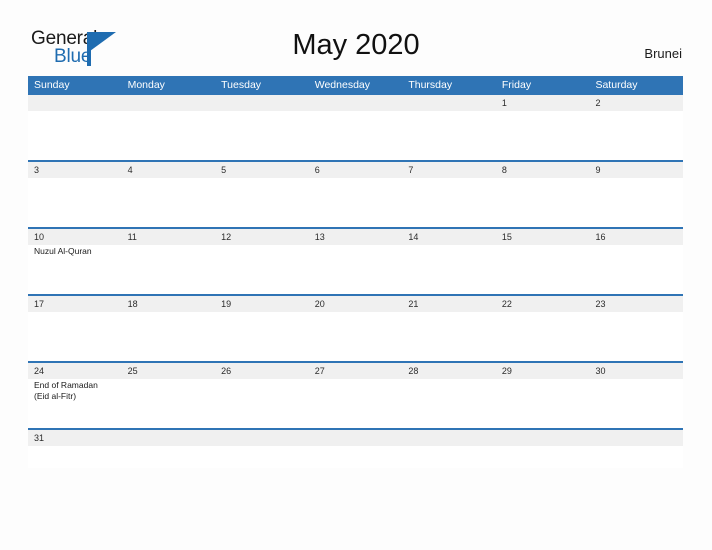 This screenshot has height=550, width=712. Describe the element at coordinates (543, 103) in the screenshot. I see `day-number: 1` at that location.